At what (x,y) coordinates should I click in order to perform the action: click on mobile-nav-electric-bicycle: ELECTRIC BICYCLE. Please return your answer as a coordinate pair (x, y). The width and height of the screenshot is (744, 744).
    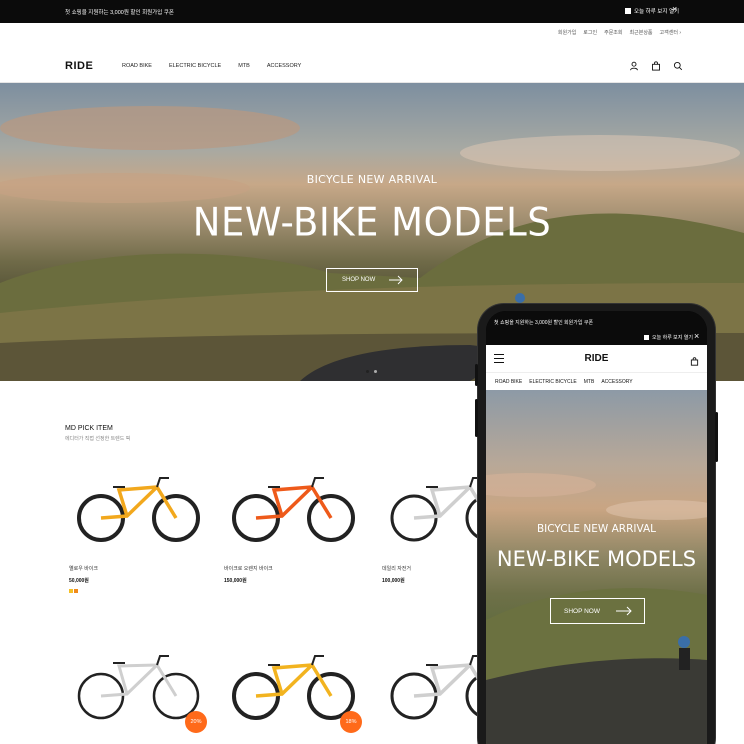
    Looking at the image, I should click on (553, 382).